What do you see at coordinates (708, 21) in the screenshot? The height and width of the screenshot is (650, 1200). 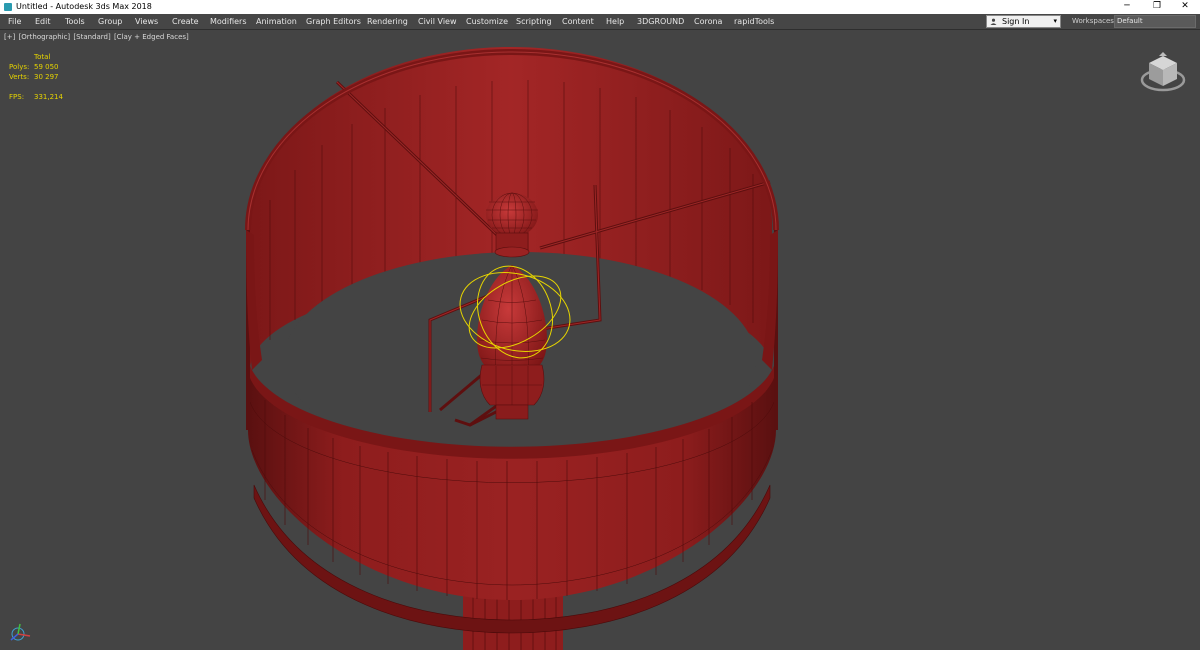 I see `menu-corona: Corona` at bounding box center [708, 21].